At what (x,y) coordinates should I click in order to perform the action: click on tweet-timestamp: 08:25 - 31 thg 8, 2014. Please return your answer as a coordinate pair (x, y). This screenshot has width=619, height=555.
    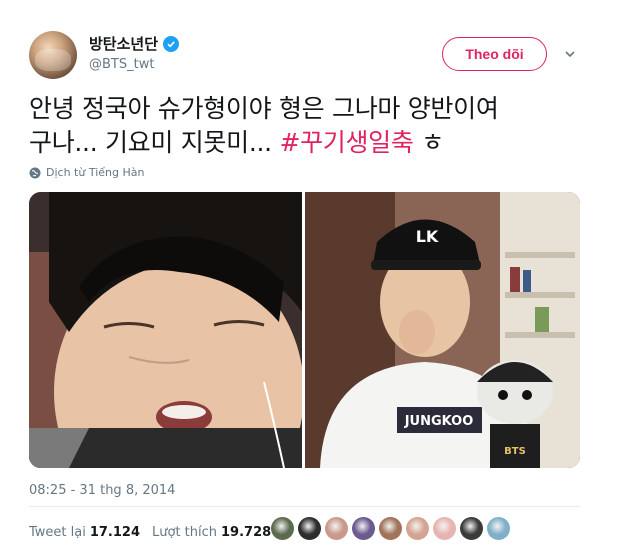
    Looking at the image, I should click on (102, 490).